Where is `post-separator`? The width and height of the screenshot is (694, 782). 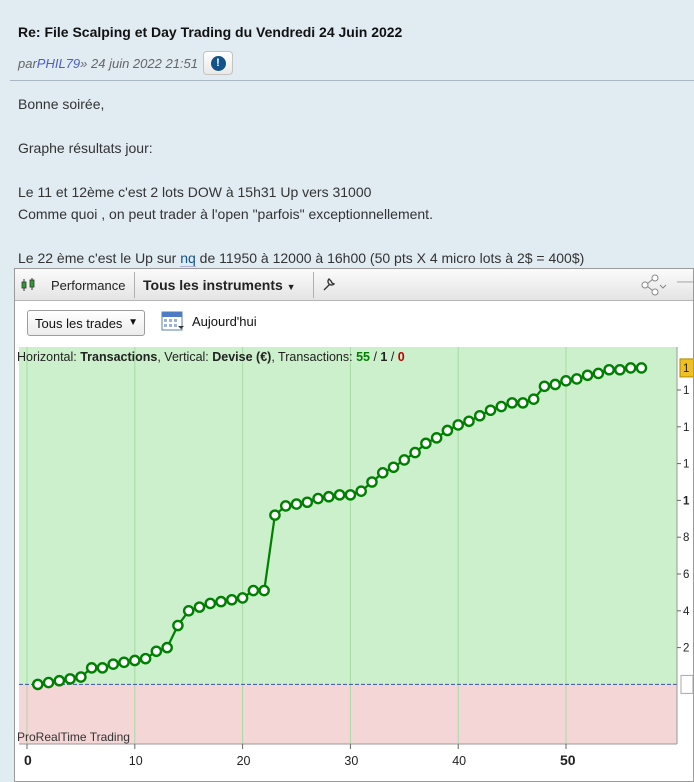
post-separator is located at coordinates (352, 80).